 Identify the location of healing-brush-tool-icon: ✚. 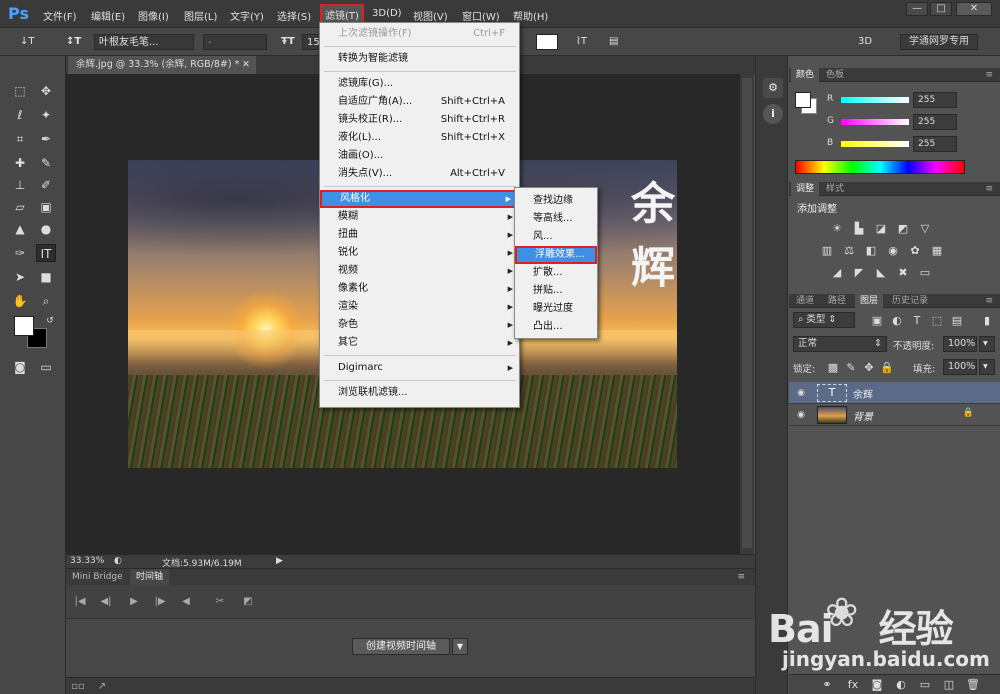
(20, 163).